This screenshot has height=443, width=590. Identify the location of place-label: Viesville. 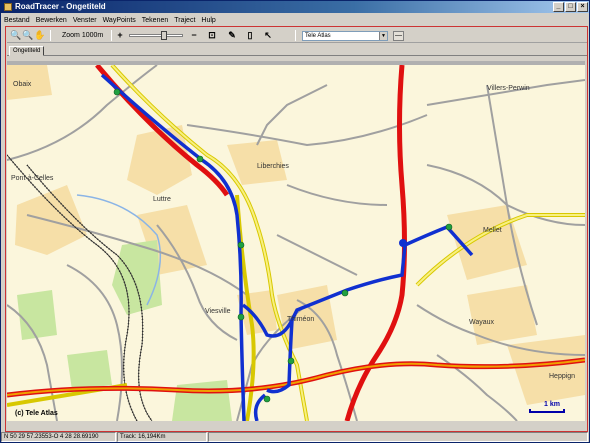
(218, 311).